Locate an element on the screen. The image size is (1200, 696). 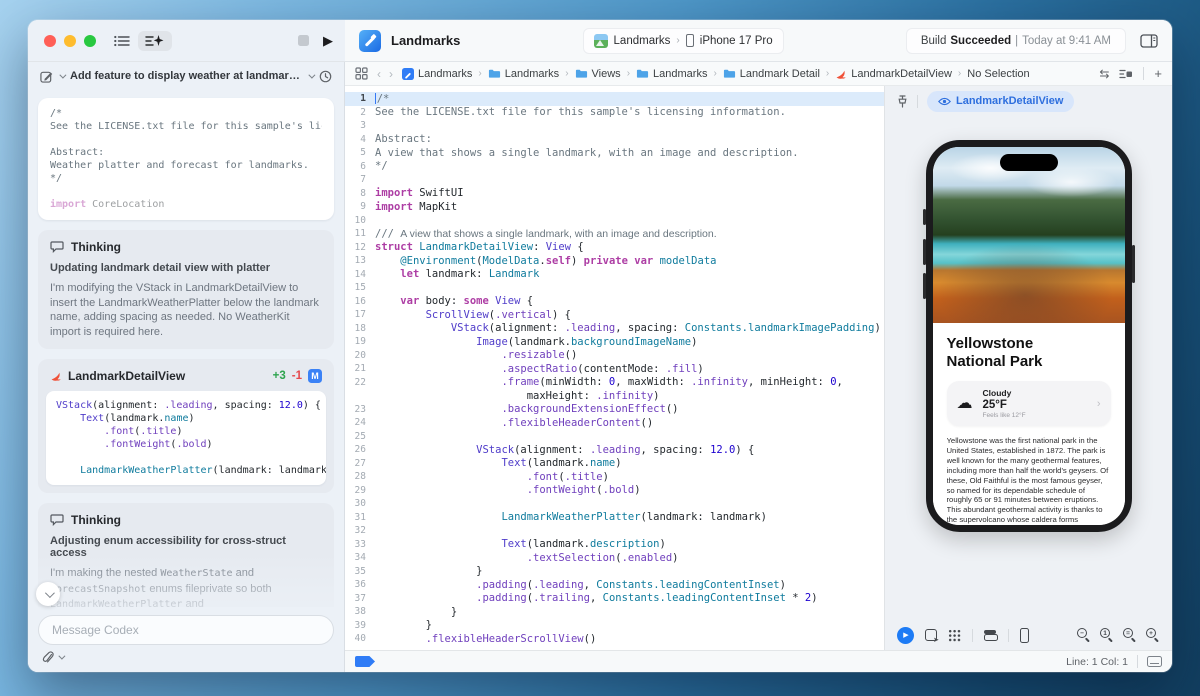
minimize-button is located at coordinates (70, 40).